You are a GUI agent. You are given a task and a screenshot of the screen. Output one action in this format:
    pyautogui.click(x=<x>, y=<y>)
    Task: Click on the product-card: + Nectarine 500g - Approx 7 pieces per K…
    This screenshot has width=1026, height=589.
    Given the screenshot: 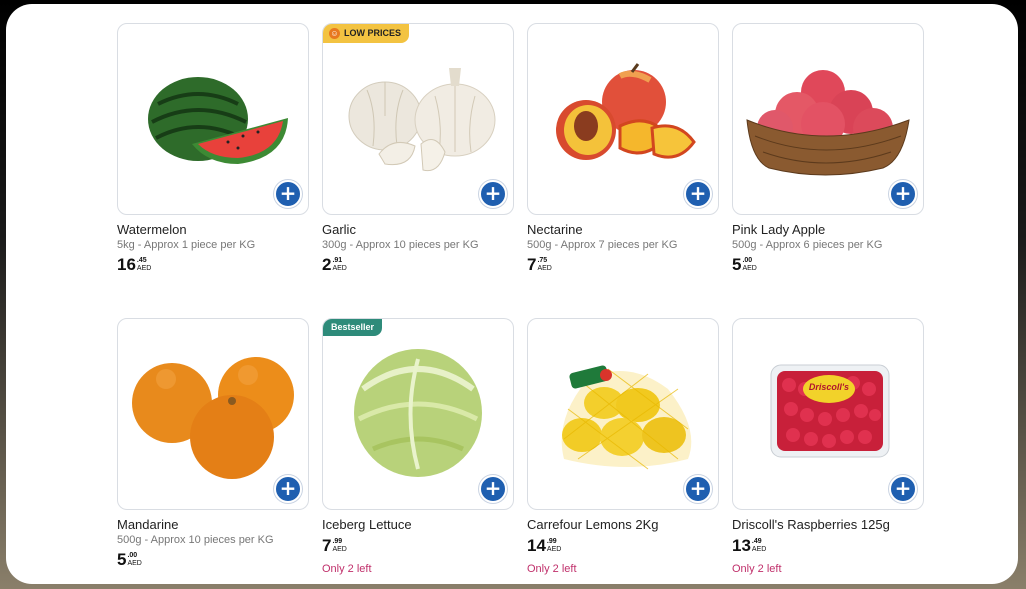 What is the action you would take?
    pyautogui.click(x=623, y=170)
    